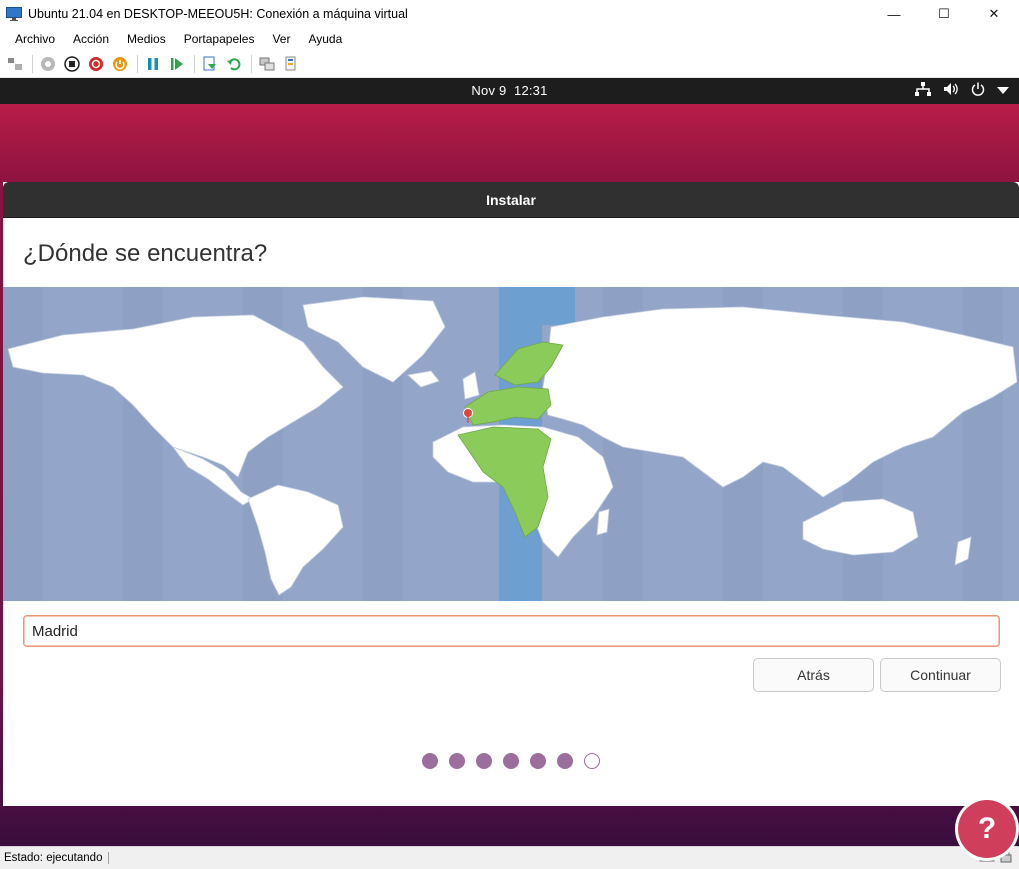  Describe the element at coordinates (15, 64) in the screenshot. I see `ctrl-alt-del-icon` at that location.